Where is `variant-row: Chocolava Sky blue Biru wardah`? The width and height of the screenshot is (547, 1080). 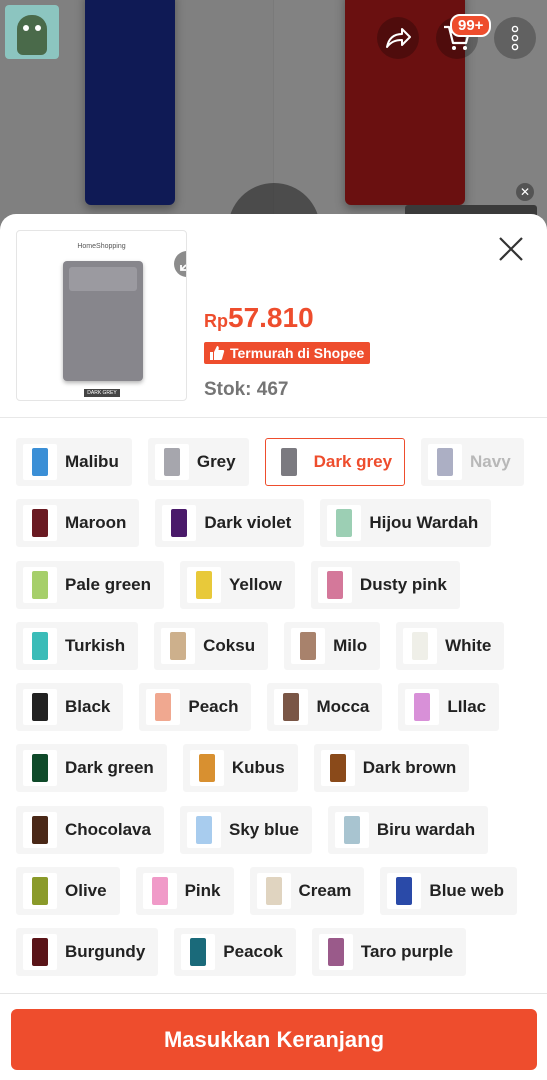
variant-row: Chocolava Sky blue Biru wardah is located at coordinates (276, 829).